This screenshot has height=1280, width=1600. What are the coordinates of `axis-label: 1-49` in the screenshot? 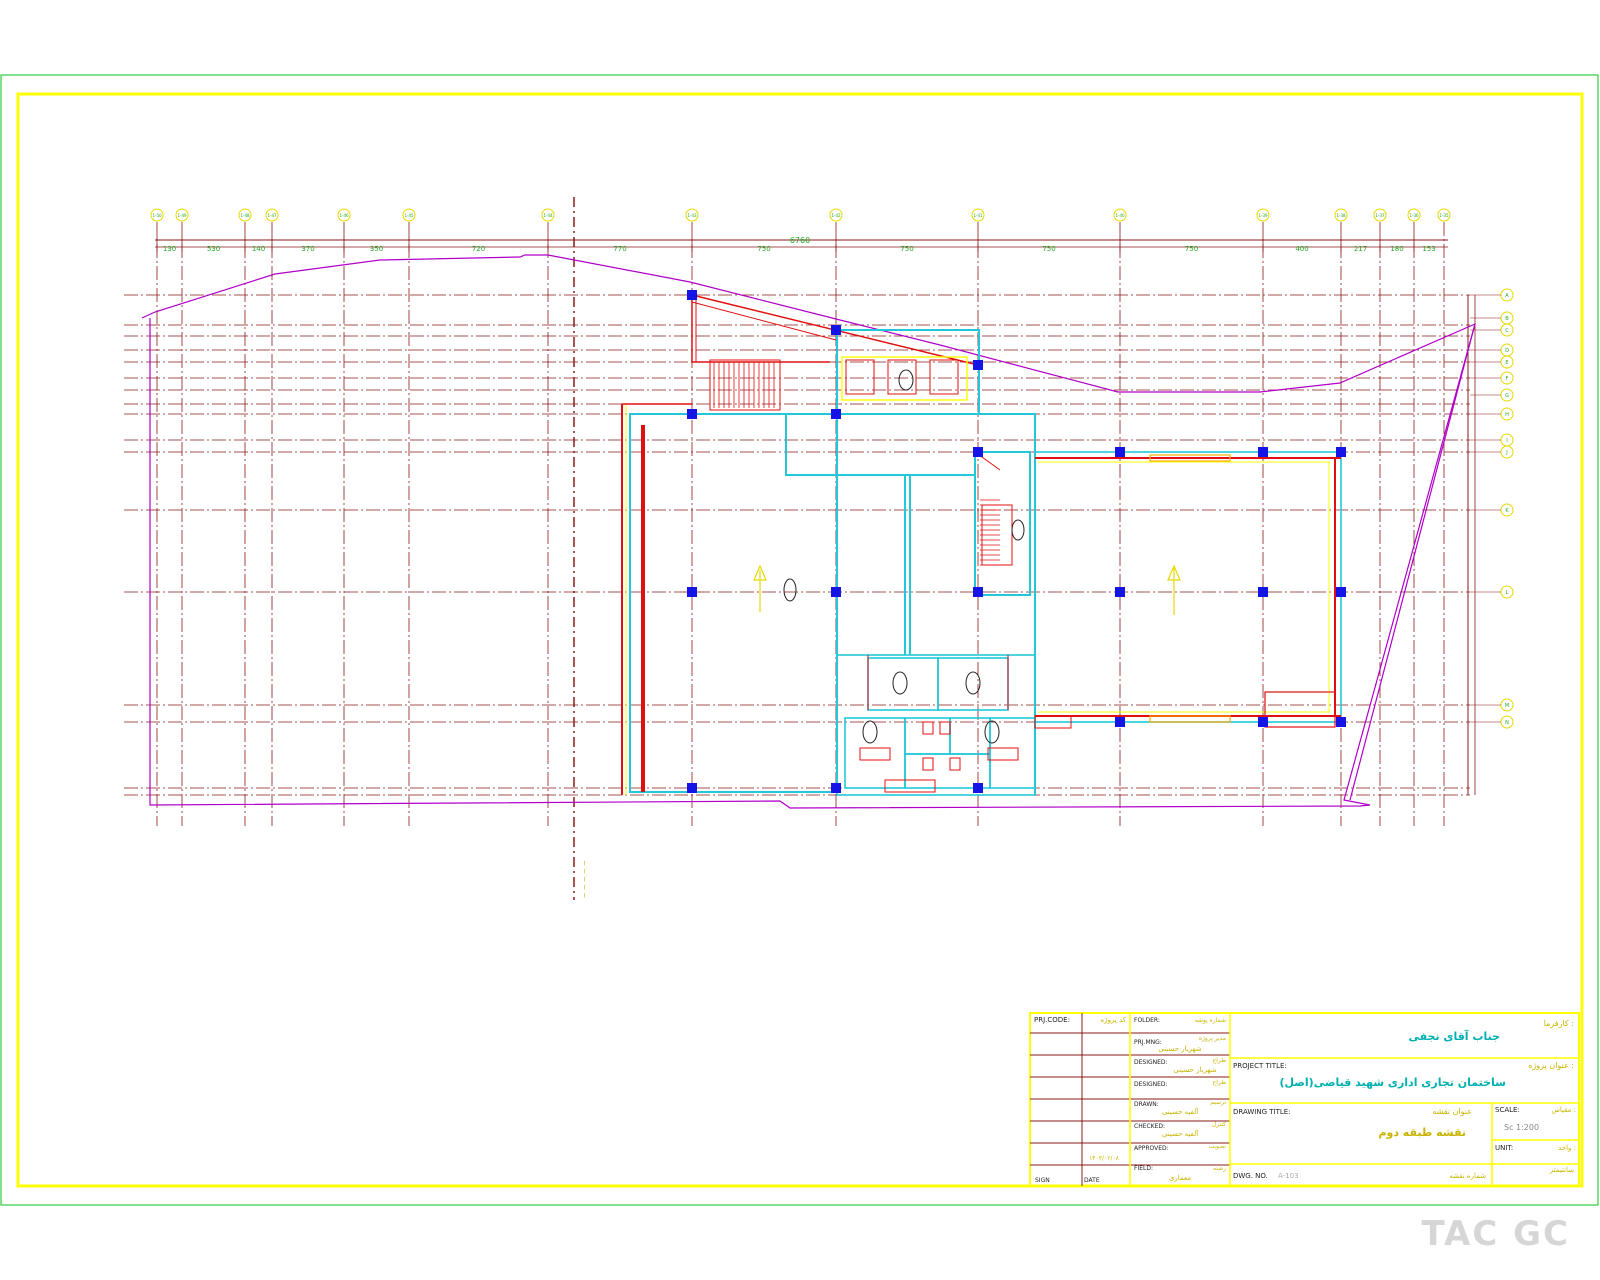 It's located at (182, 215).